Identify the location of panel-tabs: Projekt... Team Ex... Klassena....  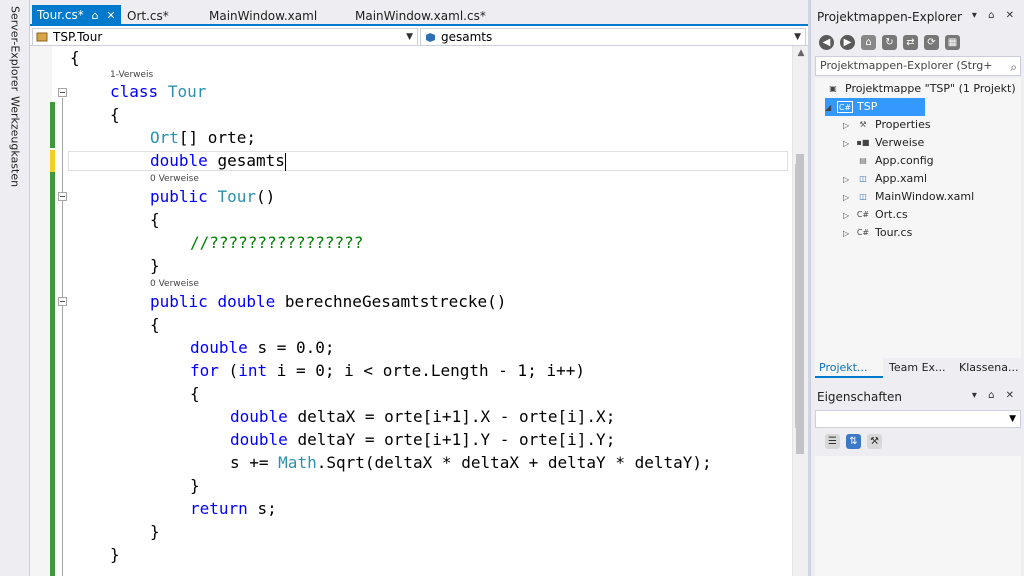
(919, 368).